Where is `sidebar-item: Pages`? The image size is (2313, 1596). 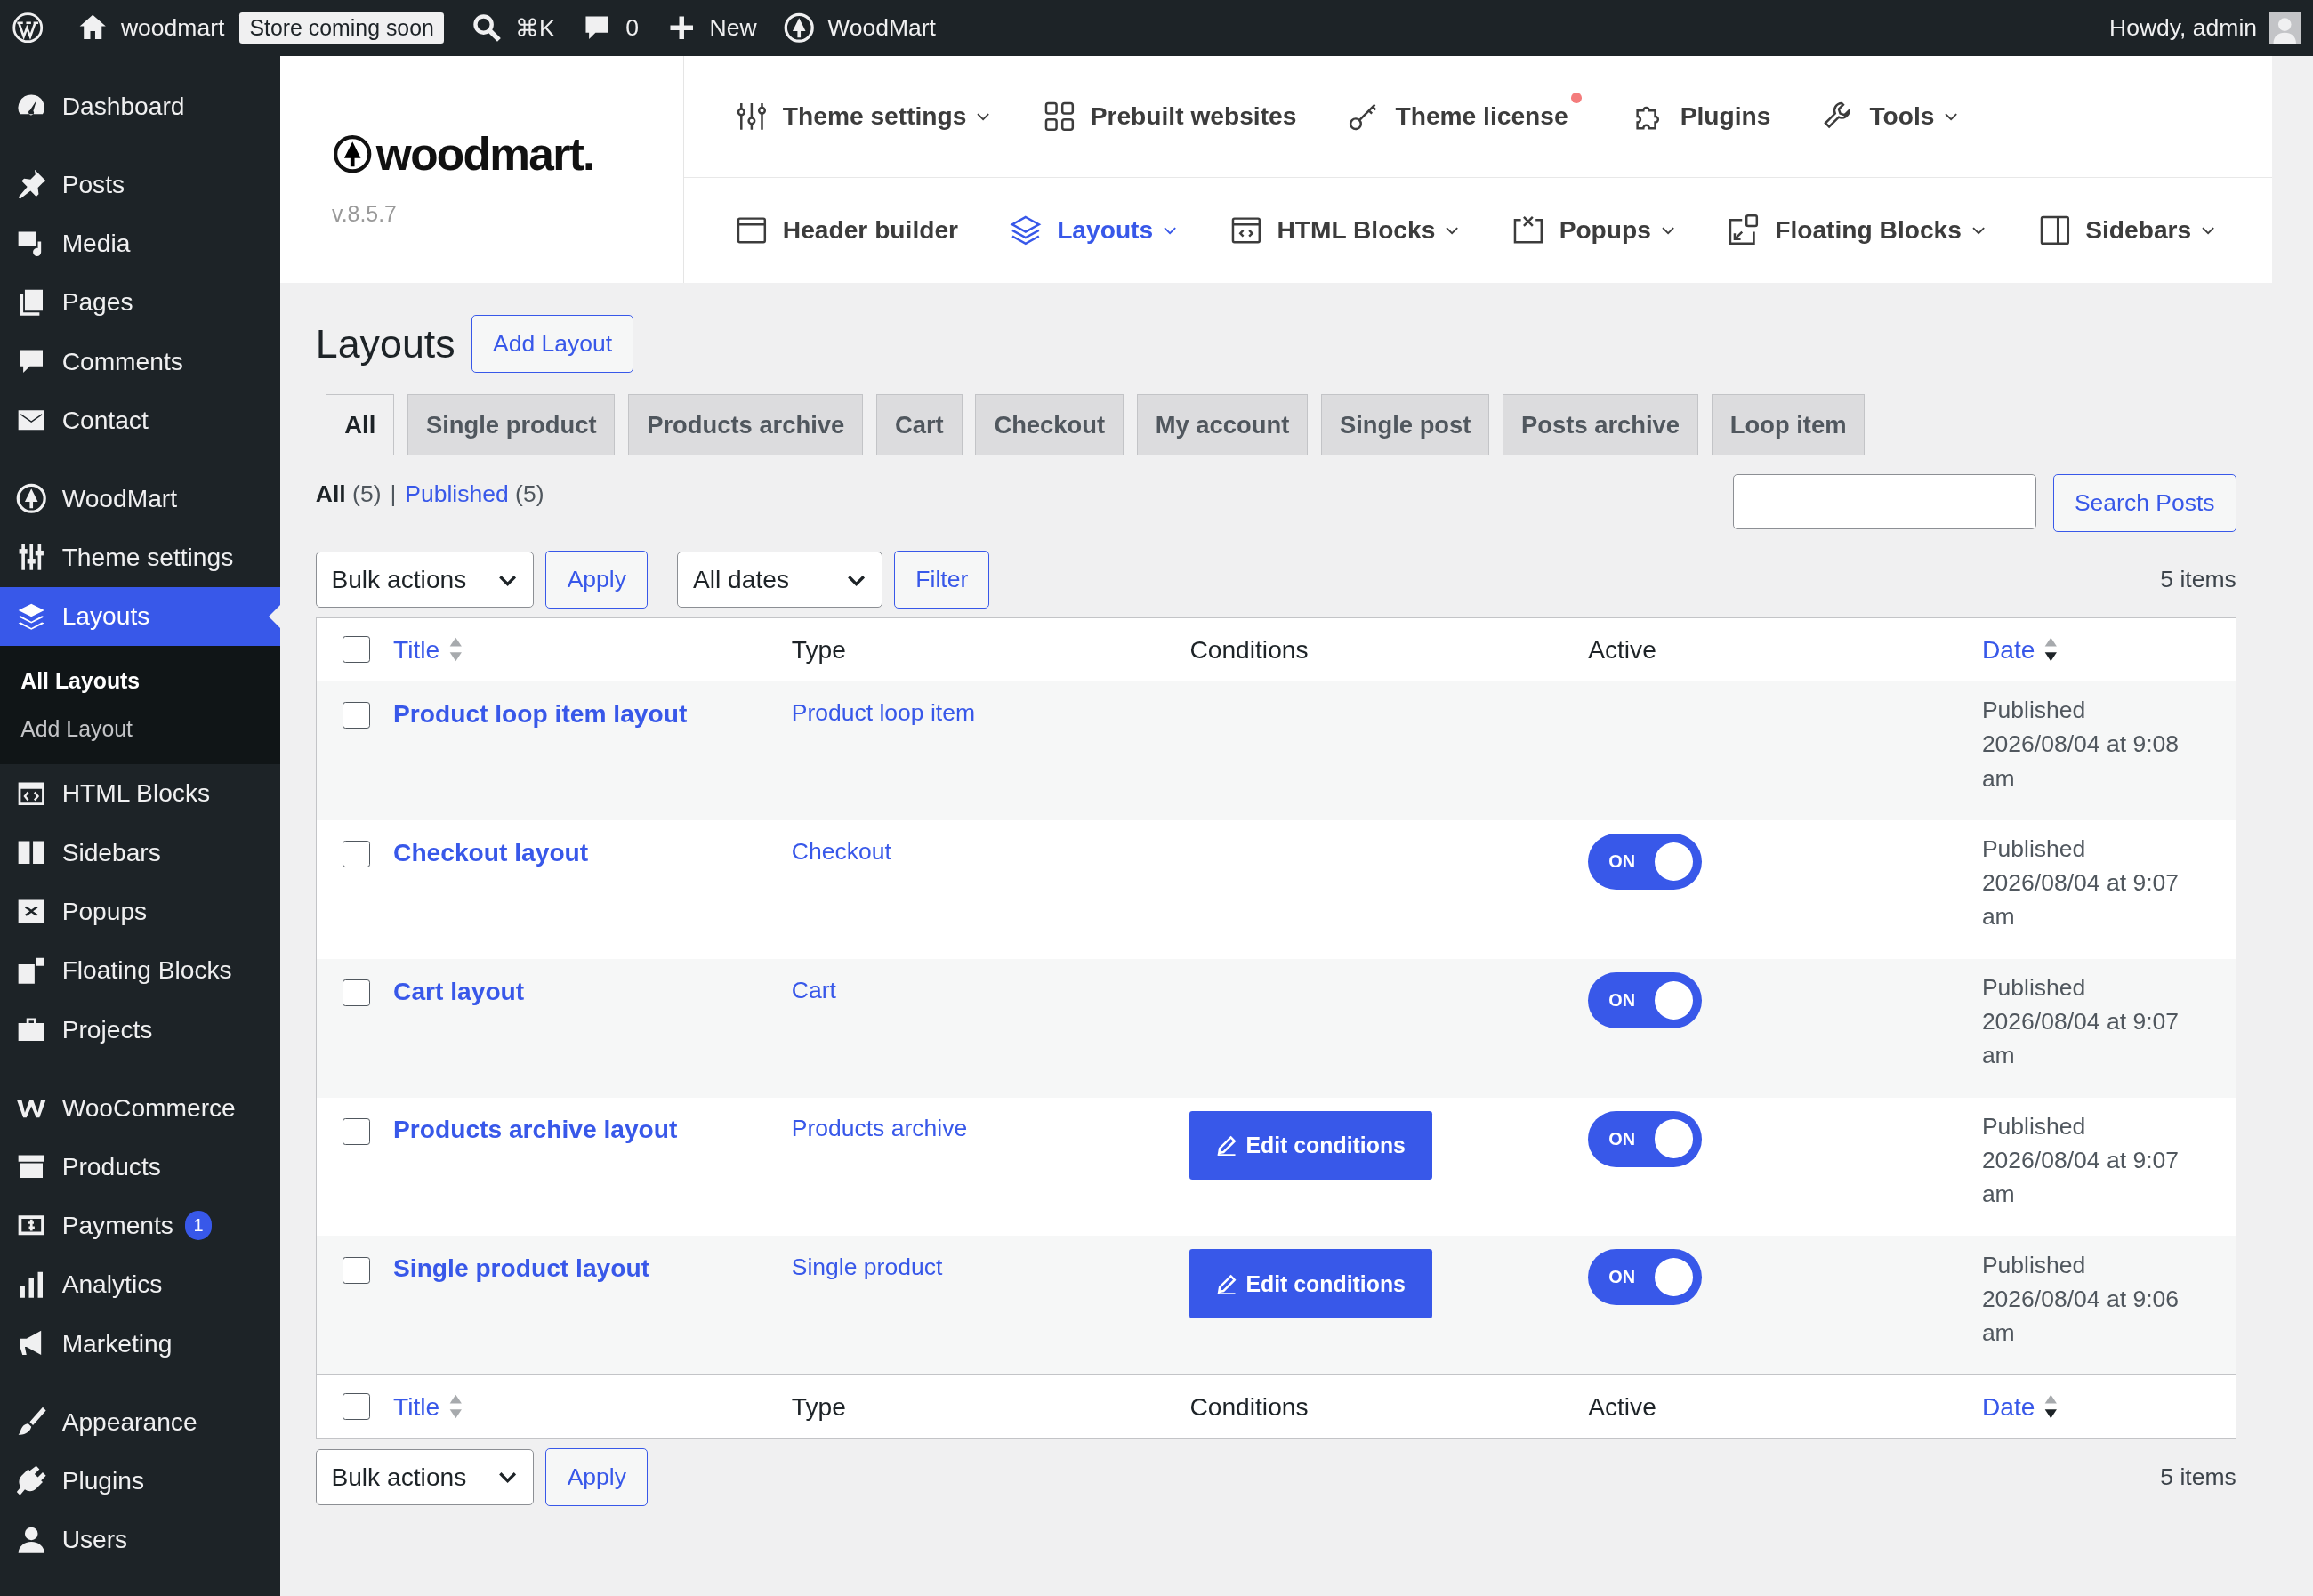 sidebar-item: Pages is located at coordinates (140, 302).